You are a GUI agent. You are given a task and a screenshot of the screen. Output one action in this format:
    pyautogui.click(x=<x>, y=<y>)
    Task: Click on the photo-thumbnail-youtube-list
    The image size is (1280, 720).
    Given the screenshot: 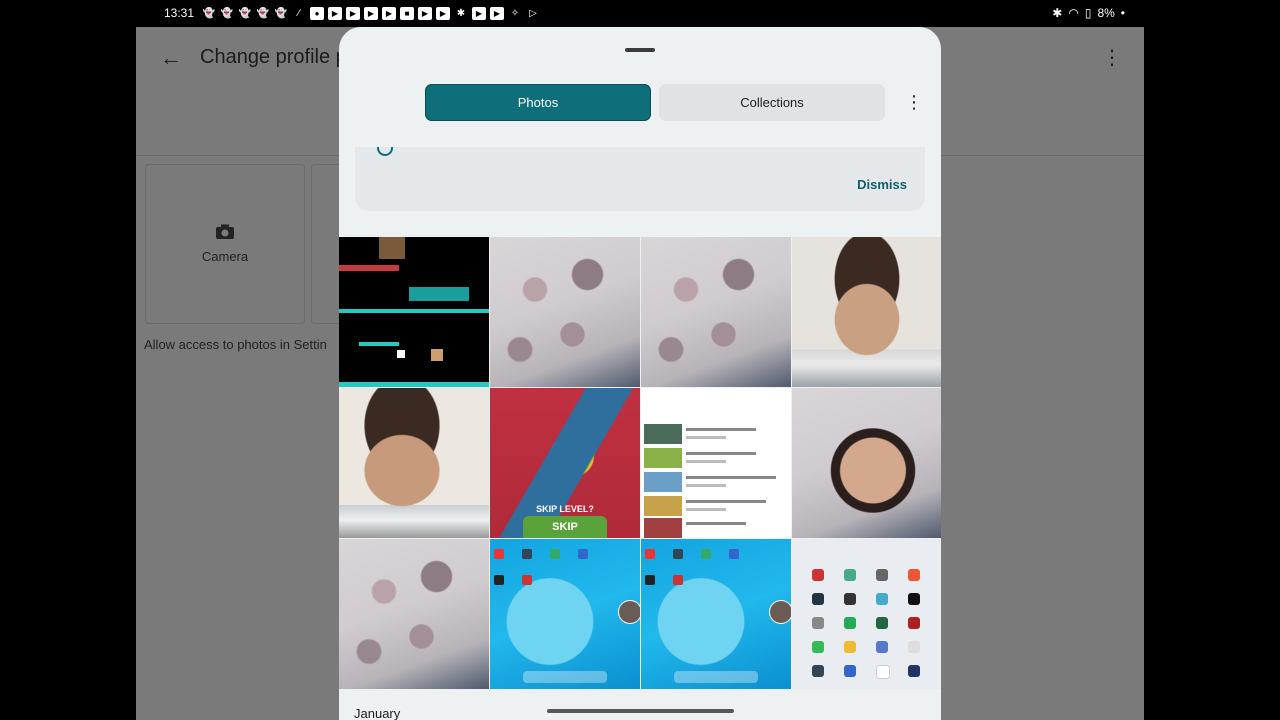 What is the action you would take?
    pyautogui.click(x=716, y=463)
    